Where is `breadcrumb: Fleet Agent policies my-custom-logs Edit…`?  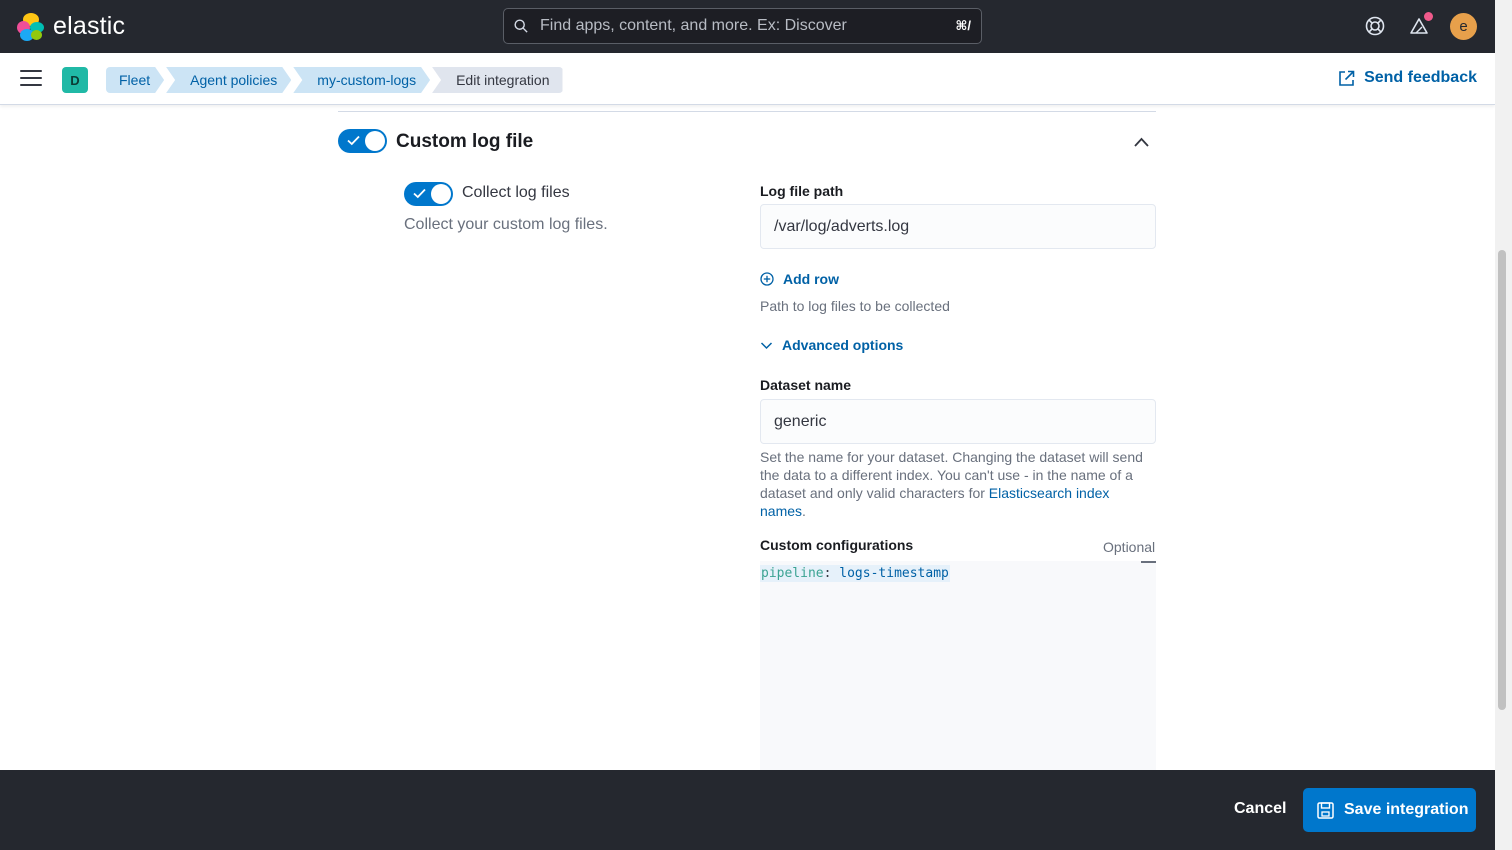
breadcrumb: Fleet Agent policies my-custom-logs Edit… is located at coordinates (335, 80).